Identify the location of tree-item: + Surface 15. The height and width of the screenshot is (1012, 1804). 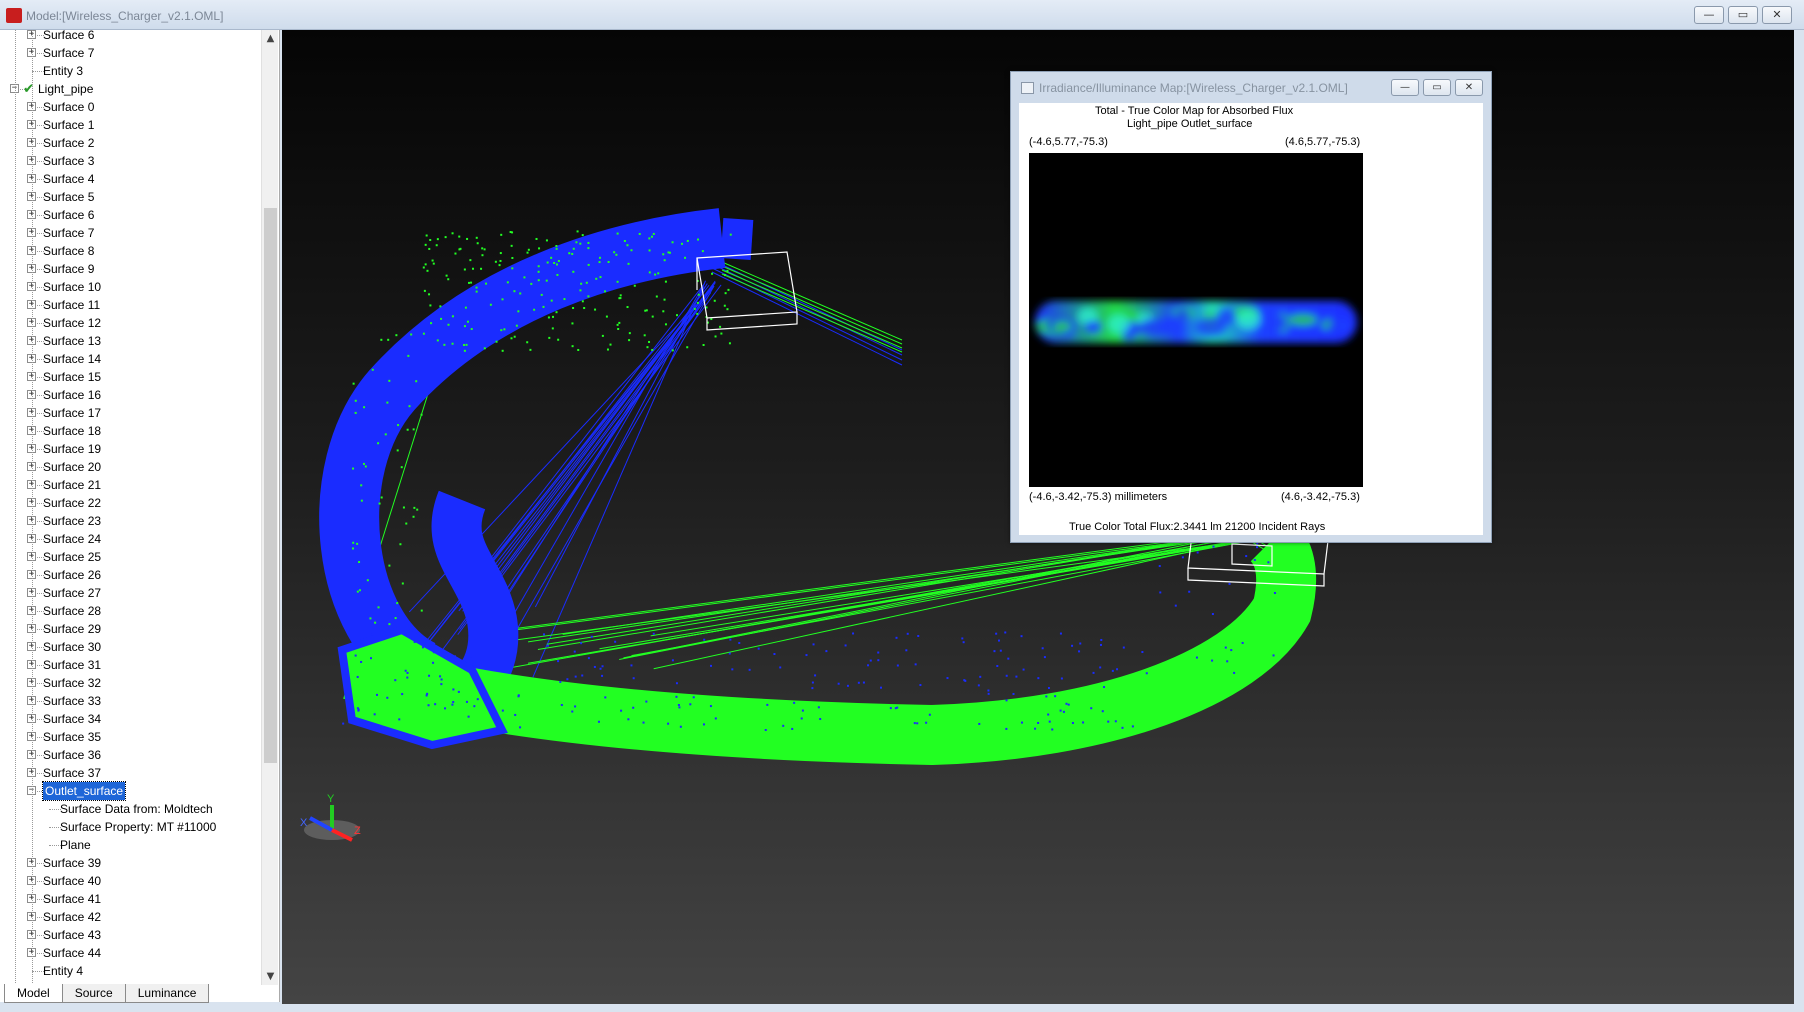
(130, 377).